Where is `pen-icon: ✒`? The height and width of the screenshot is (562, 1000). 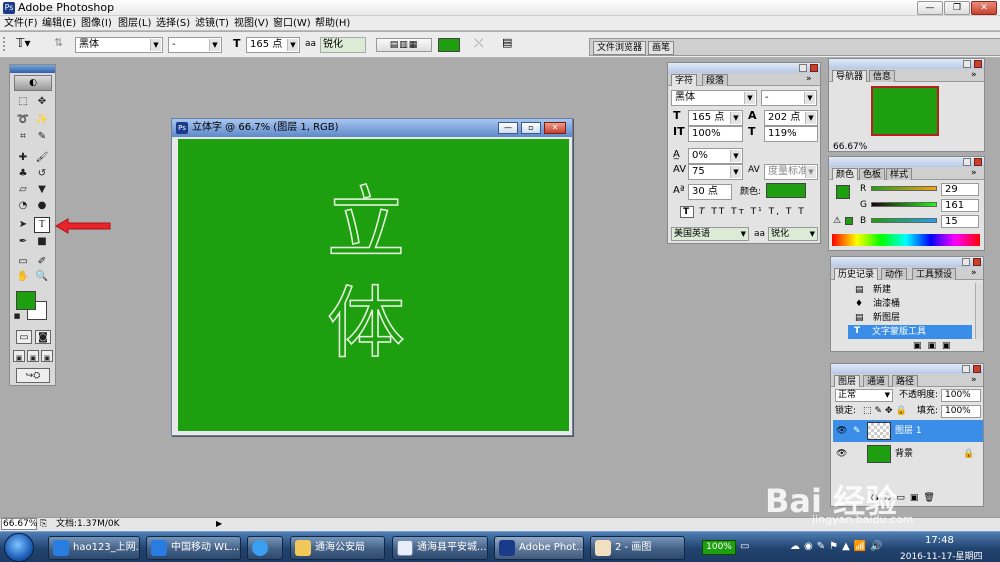
pen-icon: ✒ is located at coordinates (23, 242).